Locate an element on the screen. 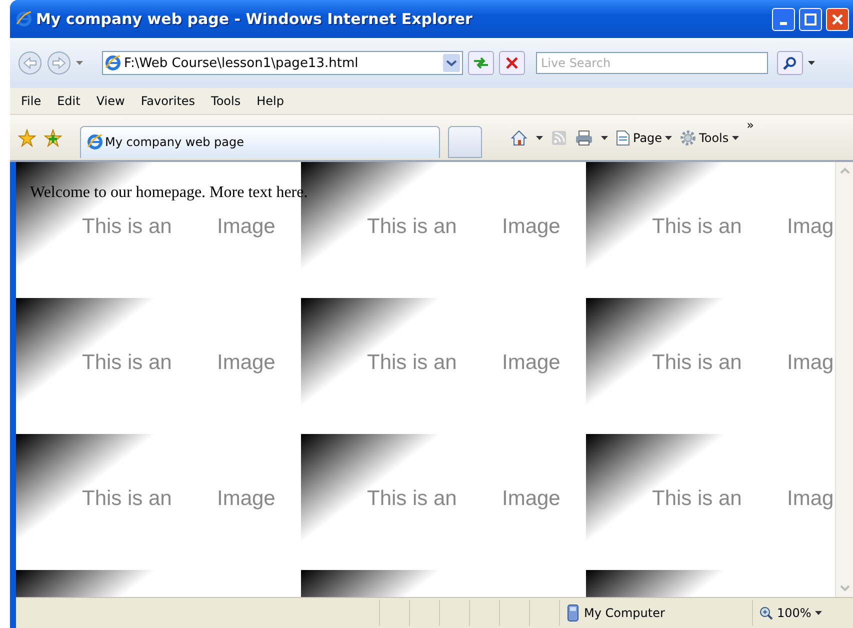  window-title: My company web page - Windows Internet Explorer is located at coordinates (255, 19).